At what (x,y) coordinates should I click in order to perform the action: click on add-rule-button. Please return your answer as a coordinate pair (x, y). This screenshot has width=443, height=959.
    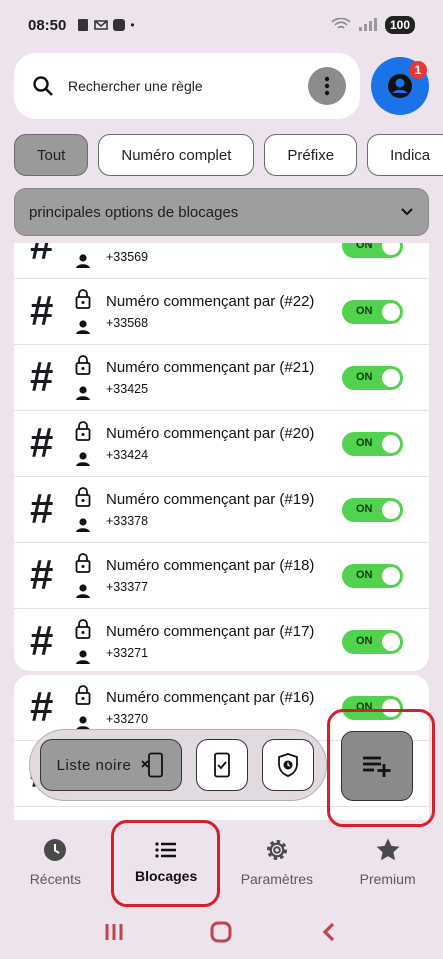
    Looking at the image, I should click on (377, 766).